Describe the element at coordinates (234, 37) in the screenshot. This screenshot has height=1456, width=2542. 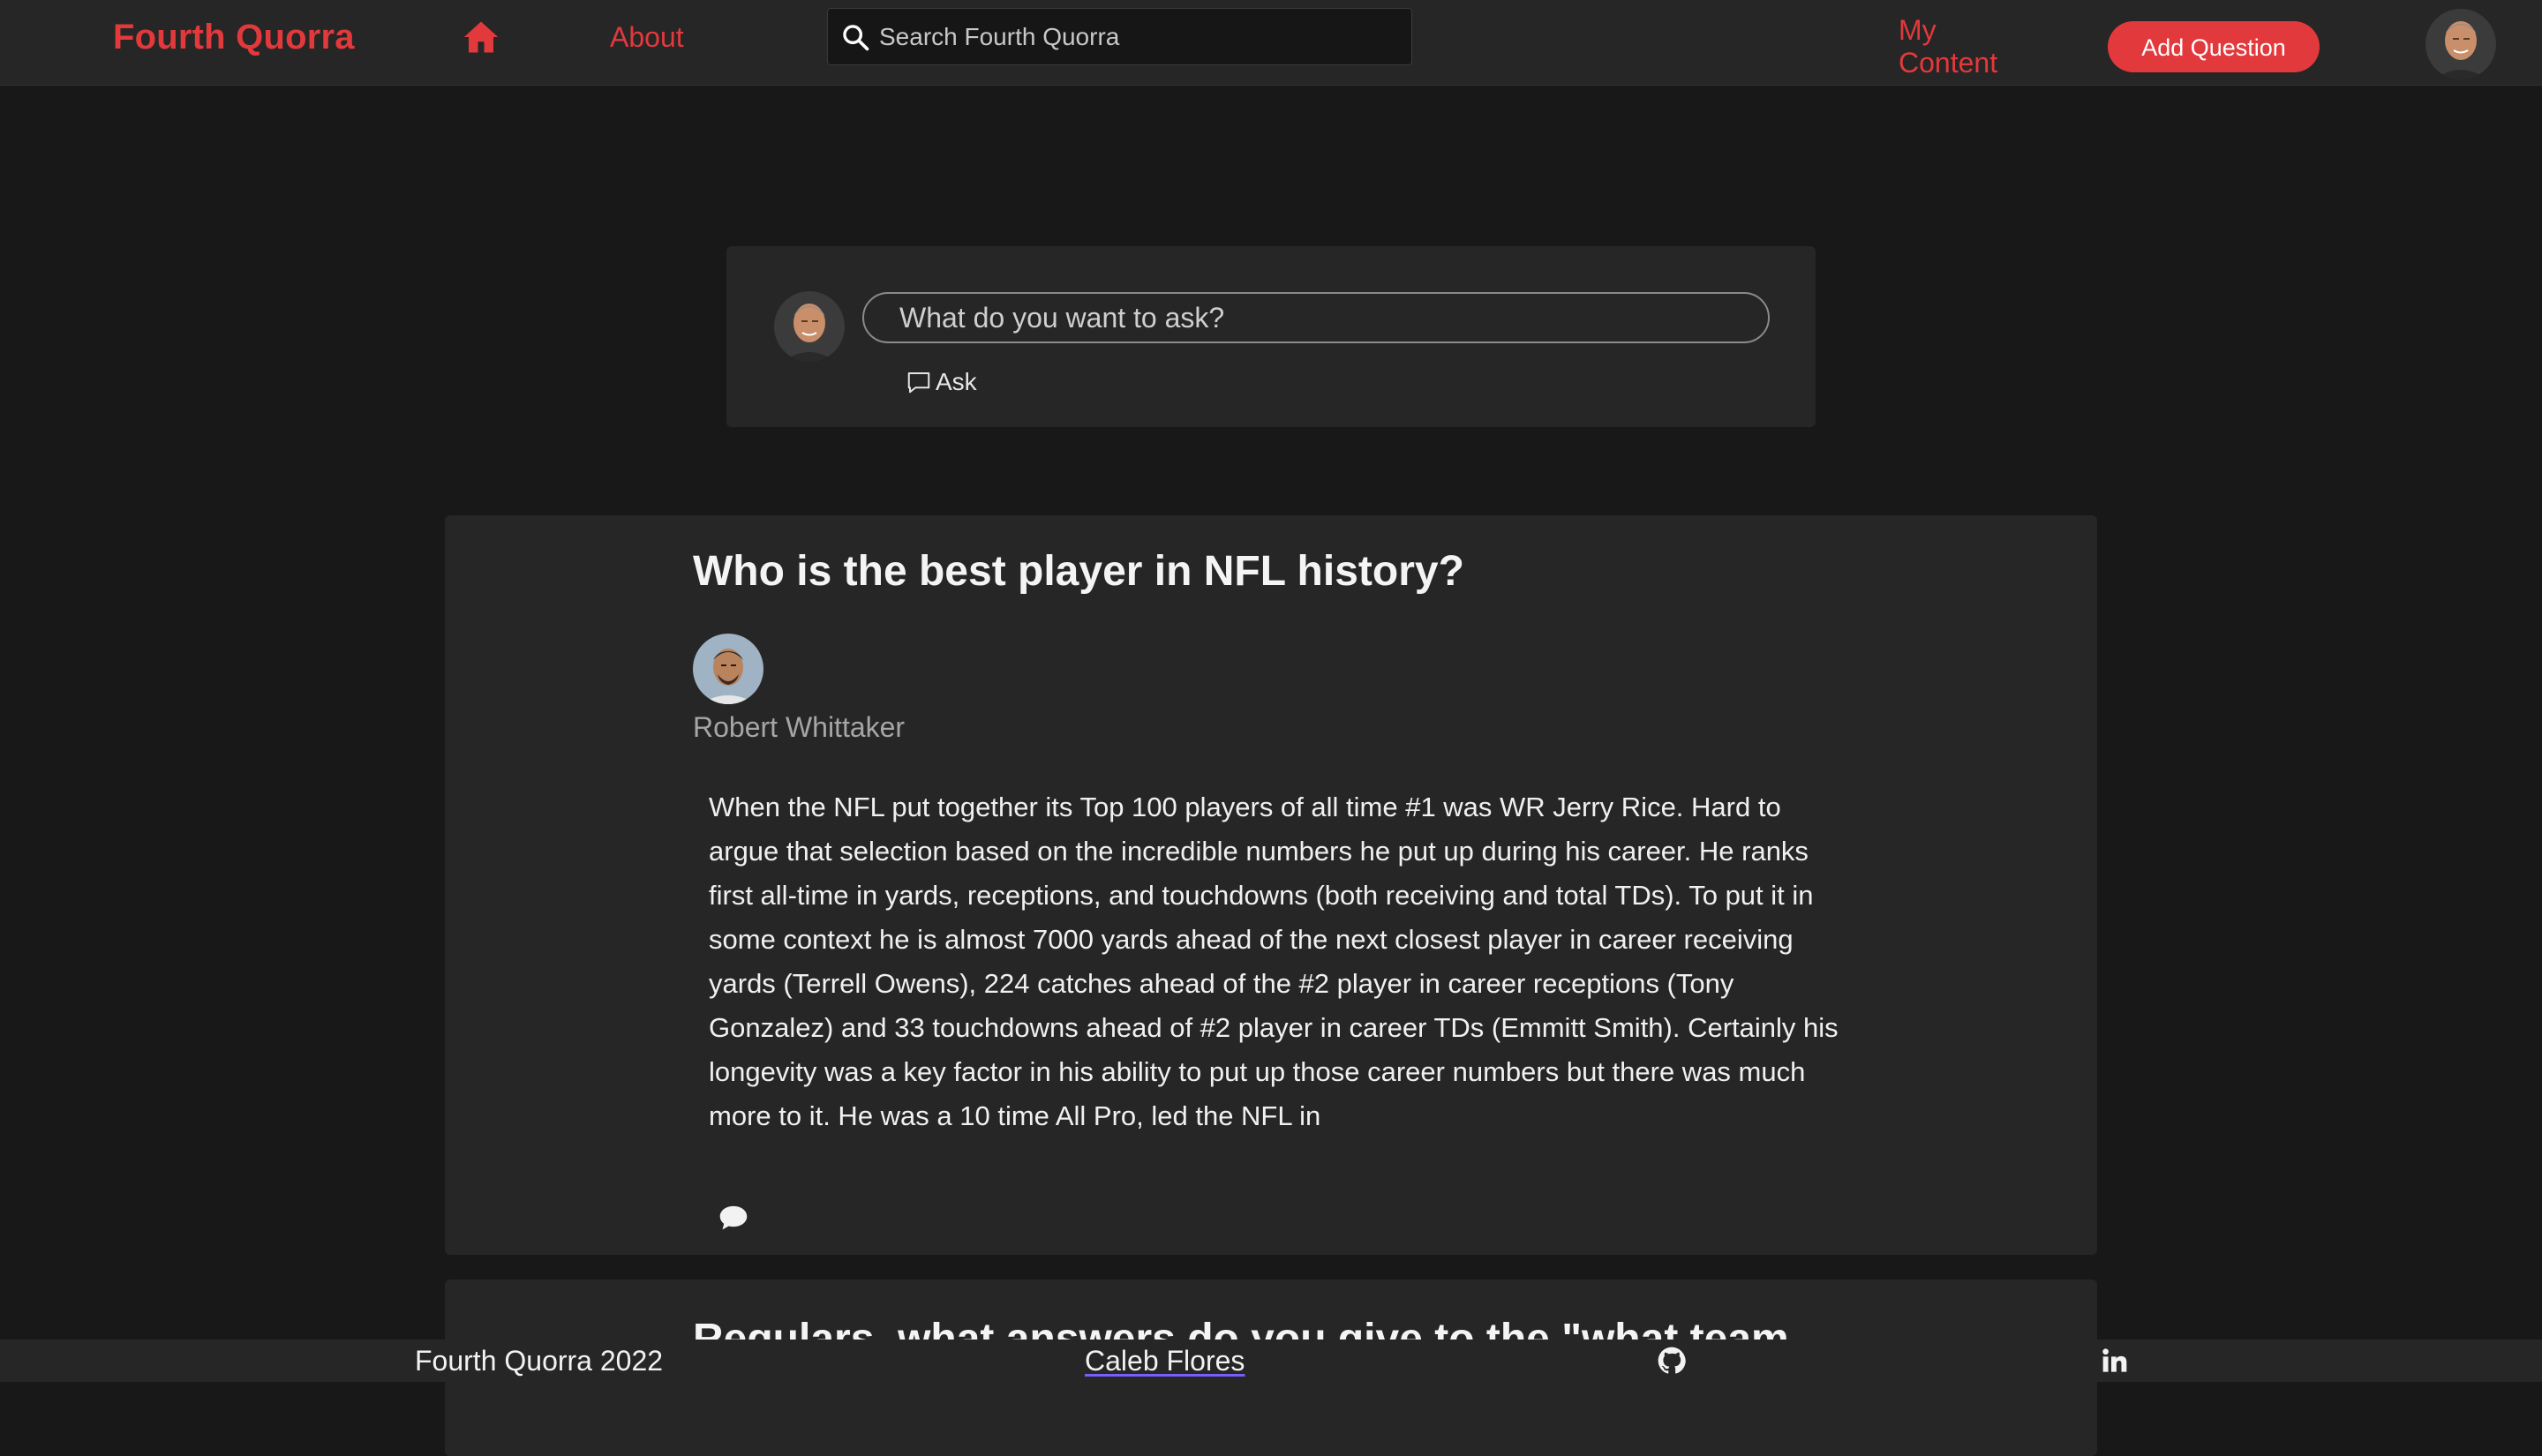
I see `site-logo: Fourth Quorra` at that location.